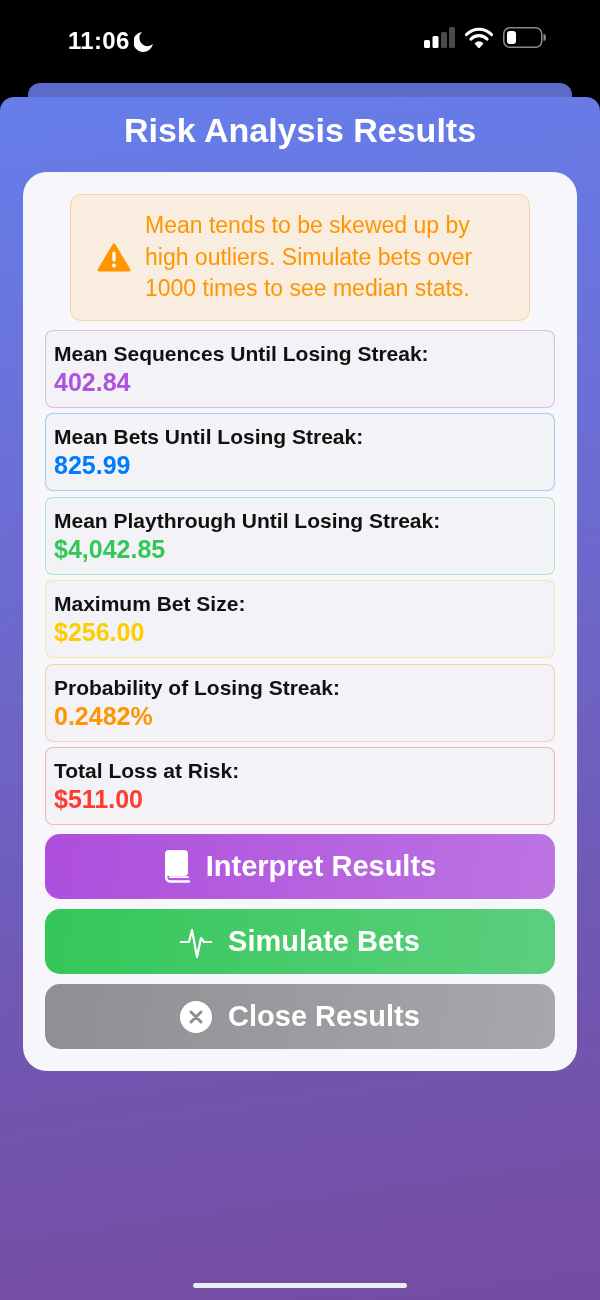 The width and height of the screenshot is (600, 1300). Describe the element at coordinates (300, 941) in the screenshot. I see `simulate-bets-button: Simulate Bets` at that location.